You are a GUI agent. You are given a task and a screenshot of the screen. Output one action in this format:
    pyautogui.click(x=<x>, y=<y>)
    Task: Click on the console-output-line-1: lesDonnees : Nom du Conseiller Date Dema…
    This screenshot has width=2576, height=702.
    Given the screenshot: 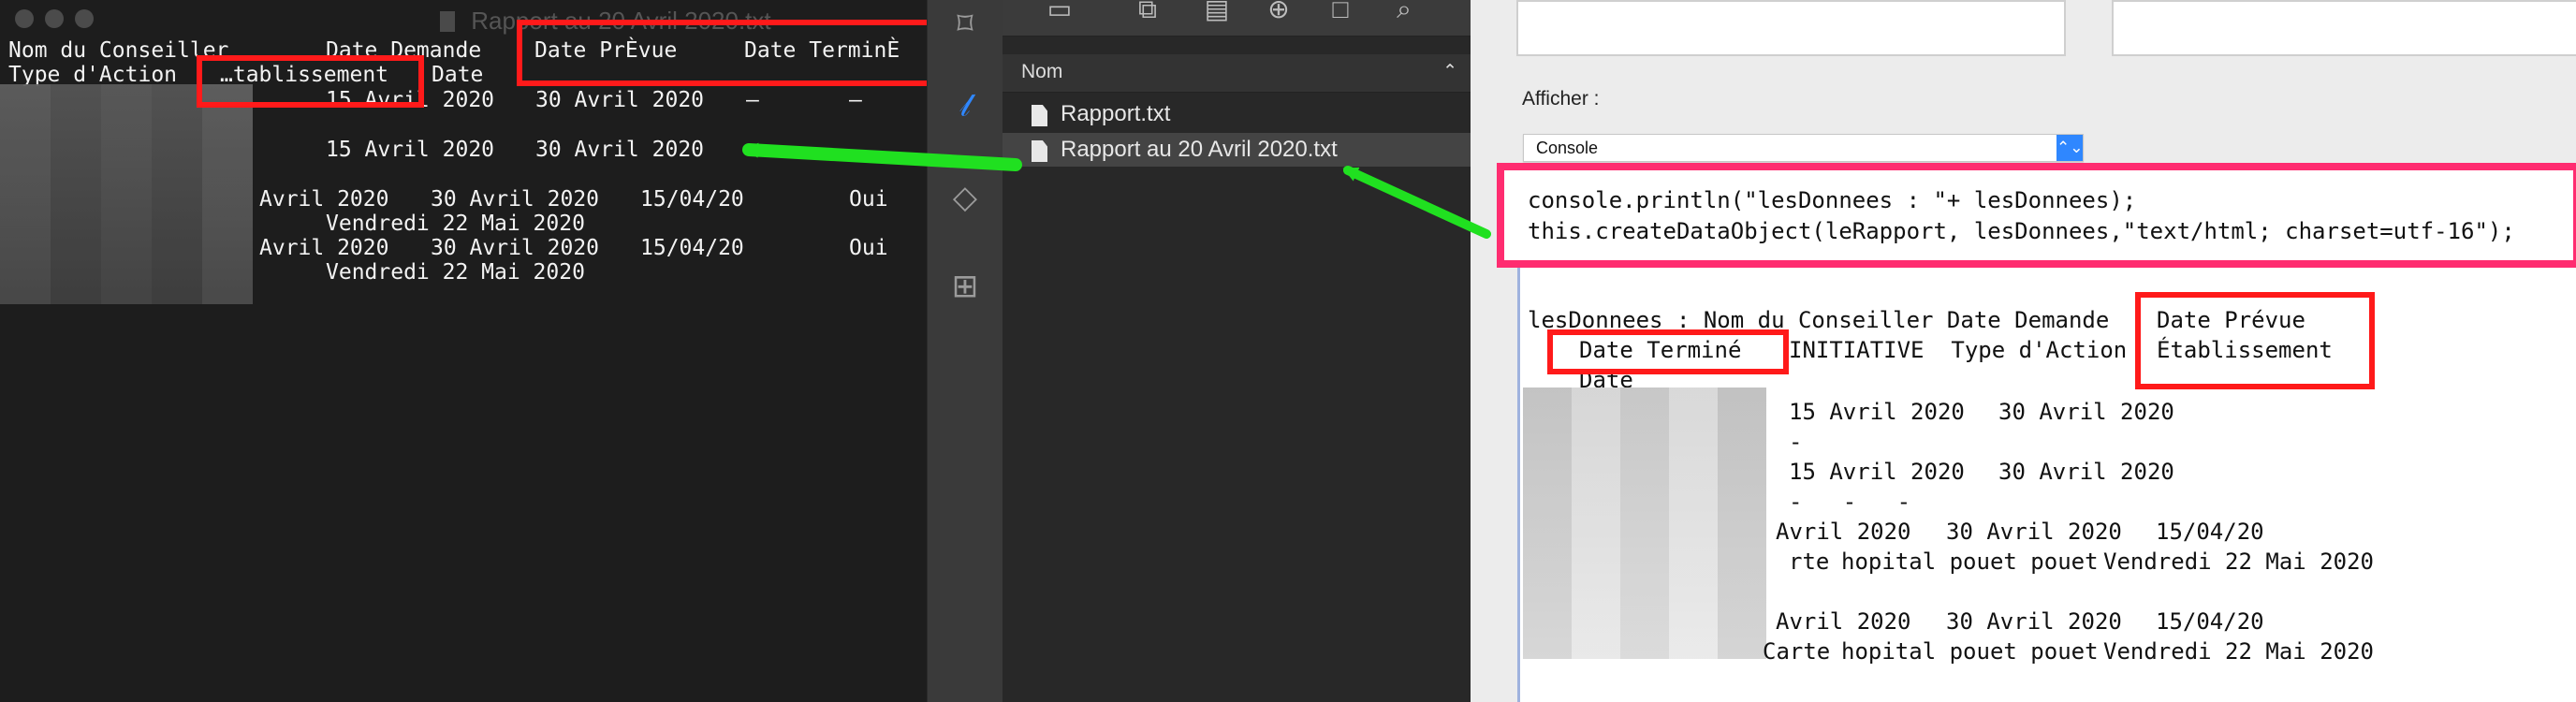 What is the action you would take?
    pyautogui.click(x=1819, y=320)
    